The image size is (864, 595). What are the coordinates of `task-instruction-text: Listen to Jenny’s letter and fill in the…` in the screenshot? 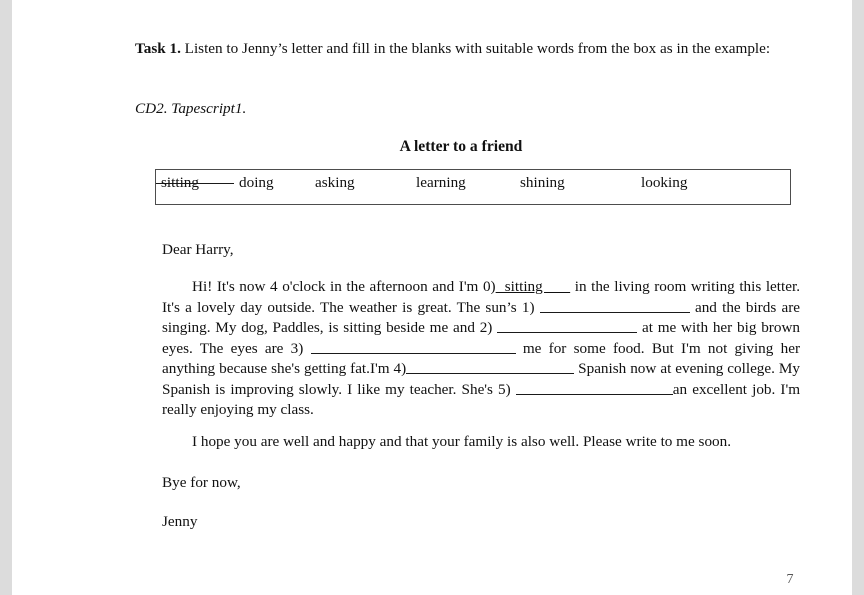 It's located at (475, 48).